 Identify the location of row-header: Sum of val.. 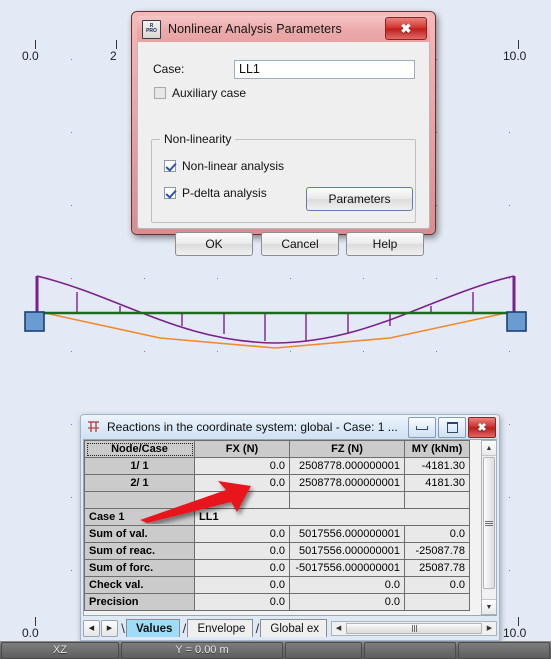
(139, 534).